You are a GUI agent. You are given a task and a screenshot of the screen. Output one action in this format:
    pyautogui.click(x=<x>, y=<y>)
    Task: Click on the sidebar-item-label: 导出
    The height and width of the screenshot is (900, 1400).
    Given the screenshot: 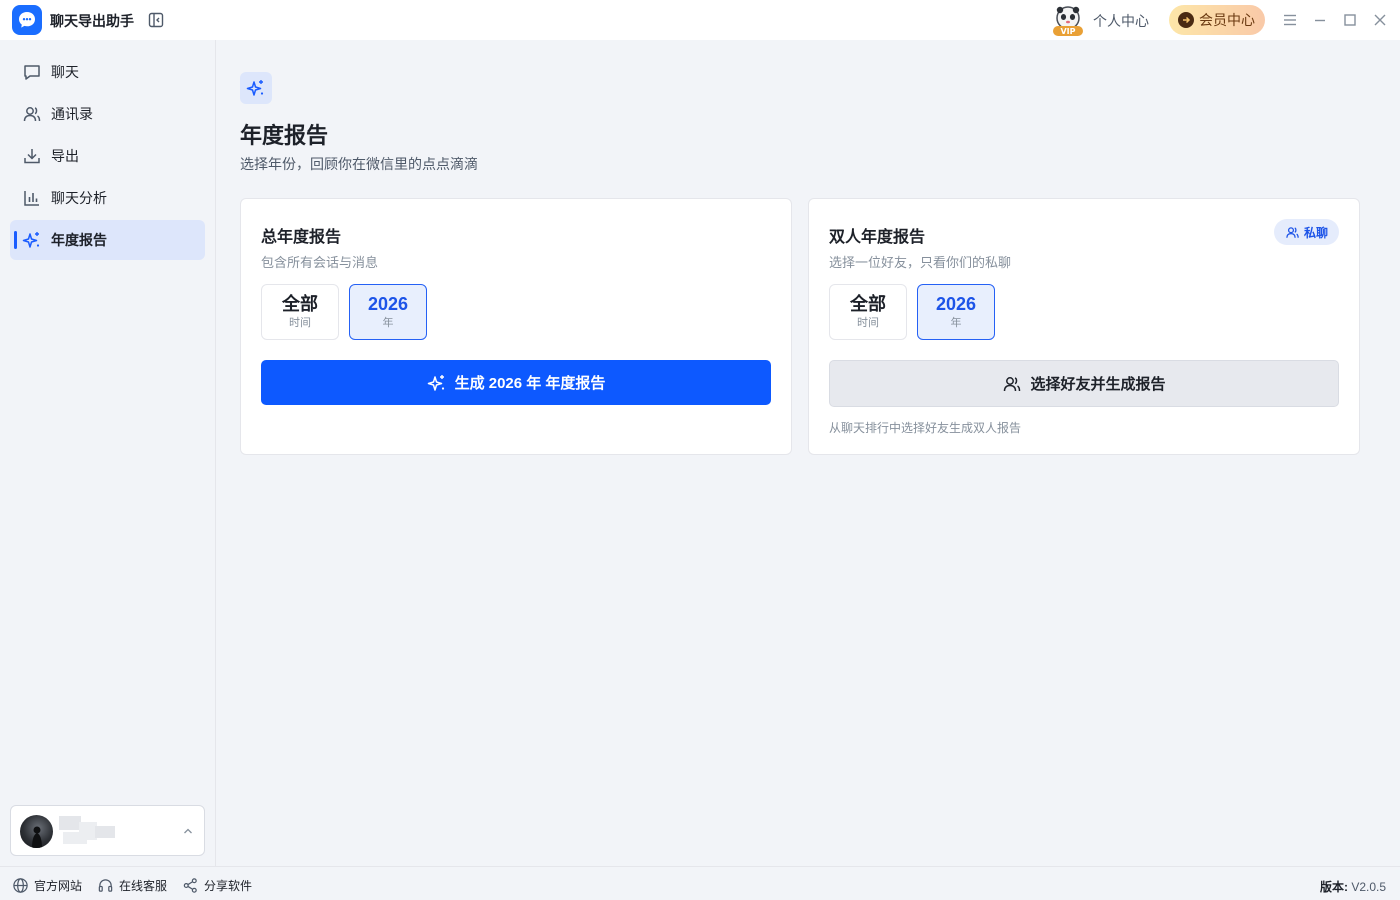 What is the action you would take?
    pyautogui.click(x=65, y=156)
    